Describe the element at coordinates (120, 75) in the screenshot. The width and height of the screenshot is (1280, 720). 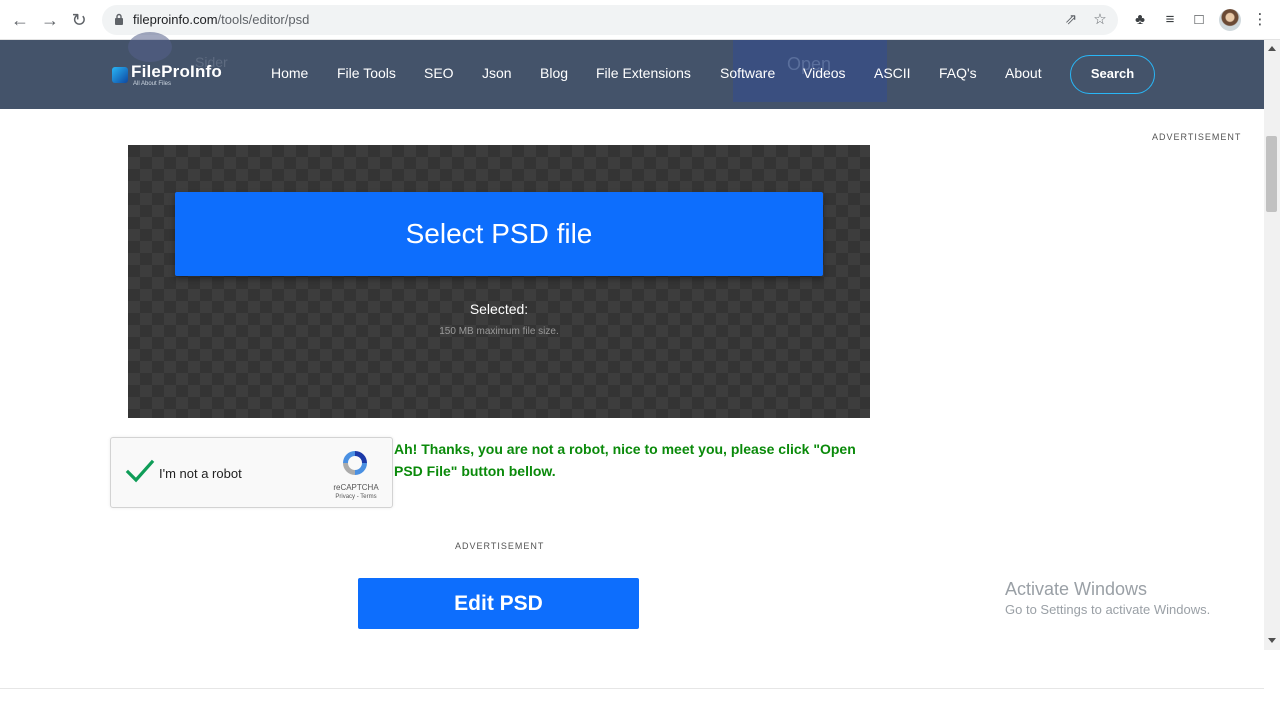
I see `logo-mark-icon` at that location.